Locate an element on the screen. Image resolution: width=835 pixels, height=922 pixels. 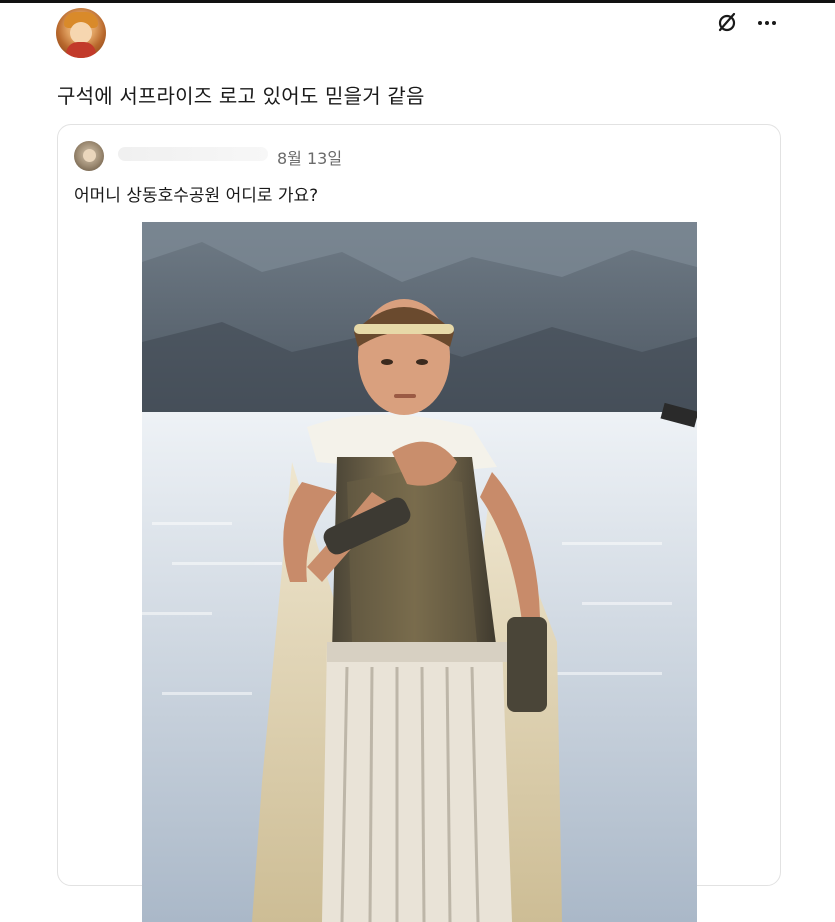
quoted-avatar-face is located at coordinates (89, 155).